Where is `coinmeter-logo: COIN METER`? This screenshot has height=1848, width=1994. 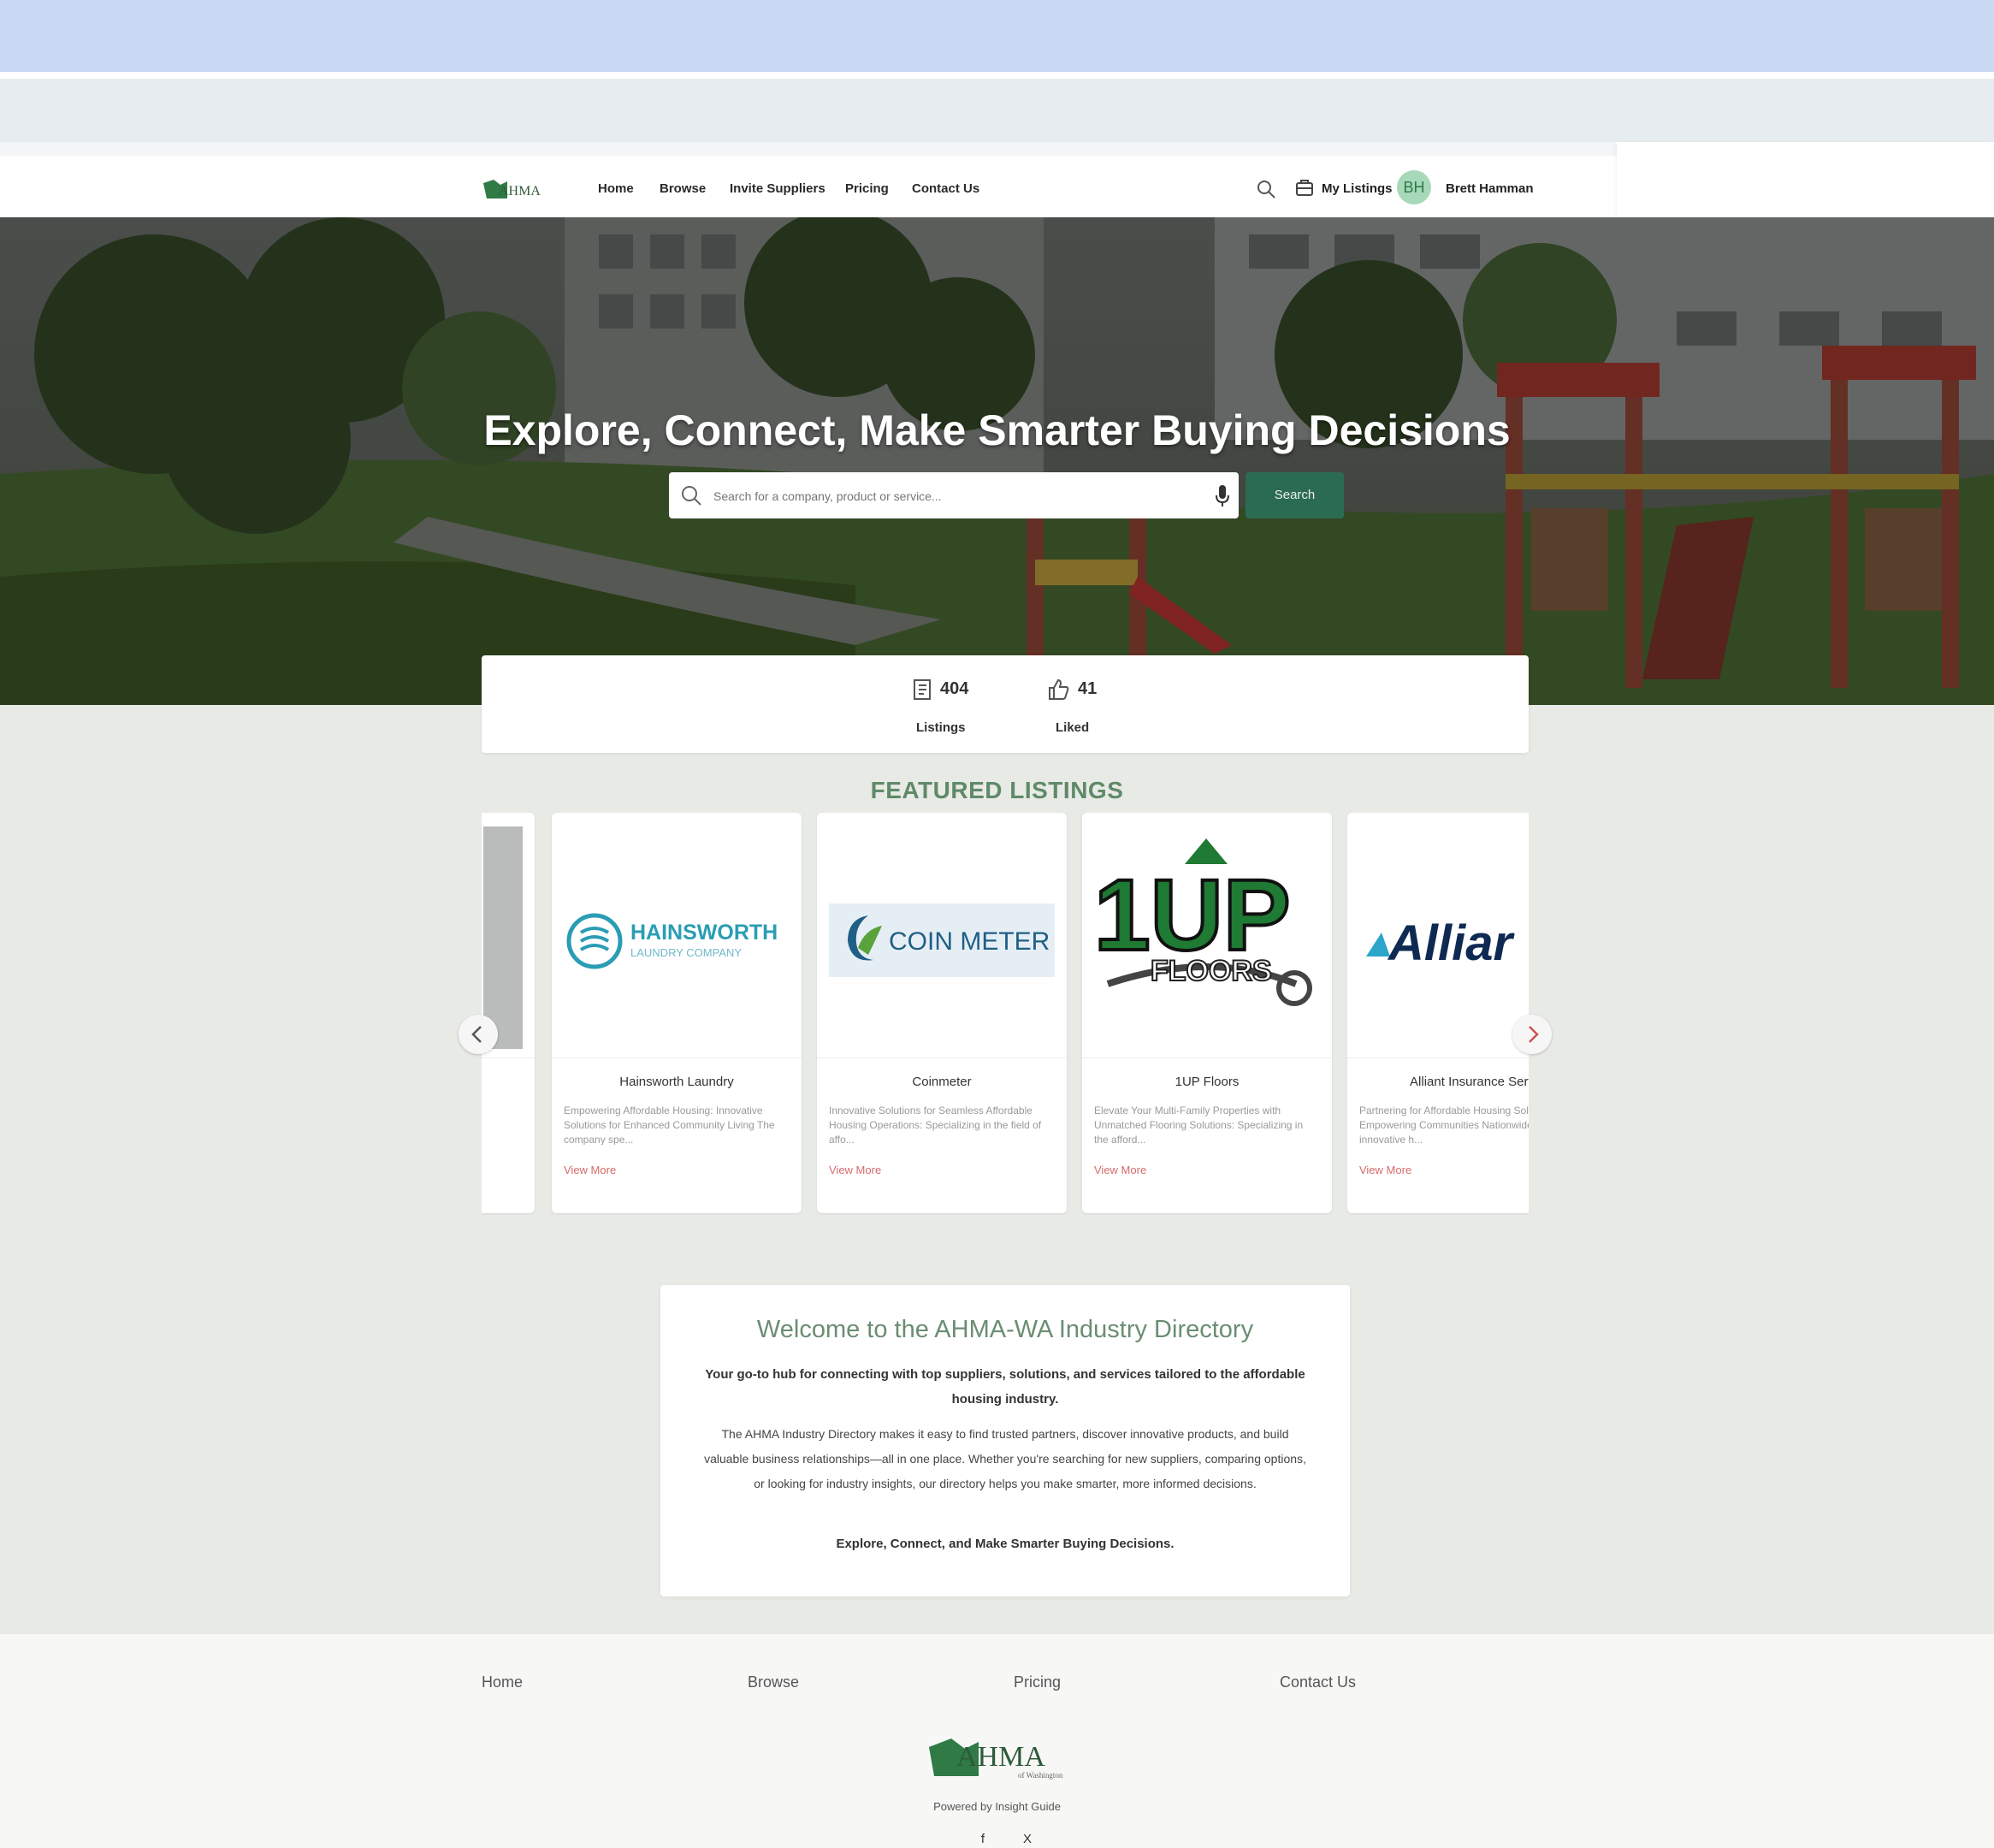 coinmeter-logo: COIN METER is located at coordinates (942, 940).